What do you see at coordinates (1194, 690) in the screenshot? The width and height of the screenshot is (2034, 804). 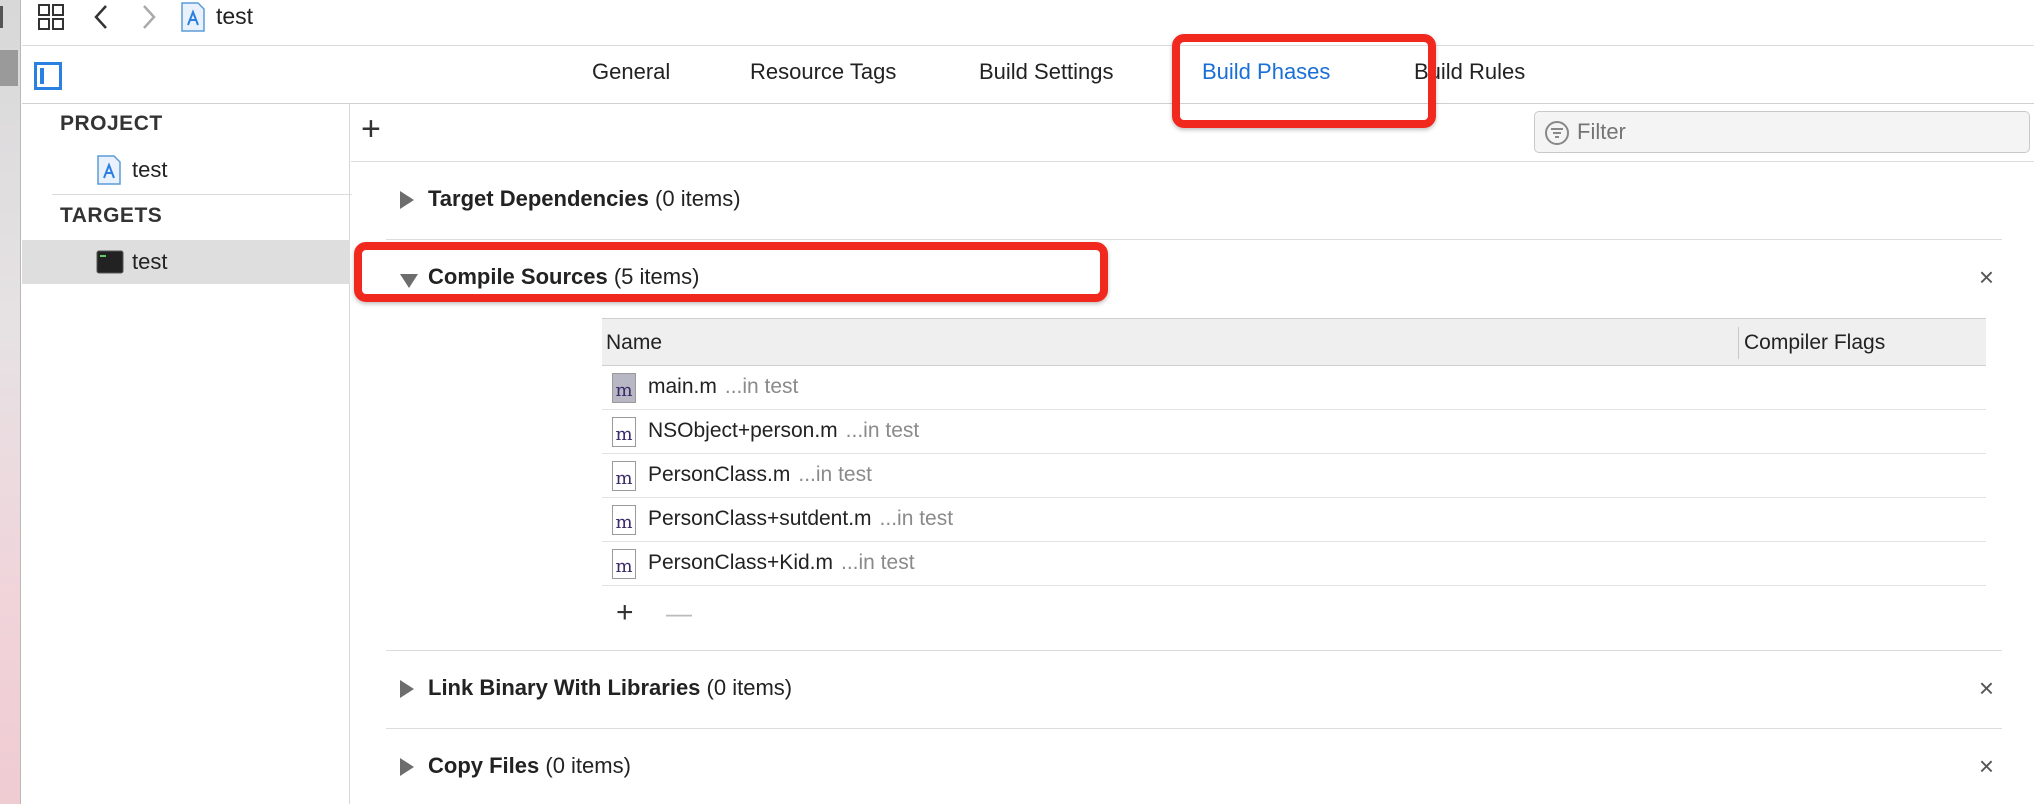 I see `phase-link-binary-with-libraries: Link Binary With Libraries (0 items) ×` at bounding box center [1194, 690].